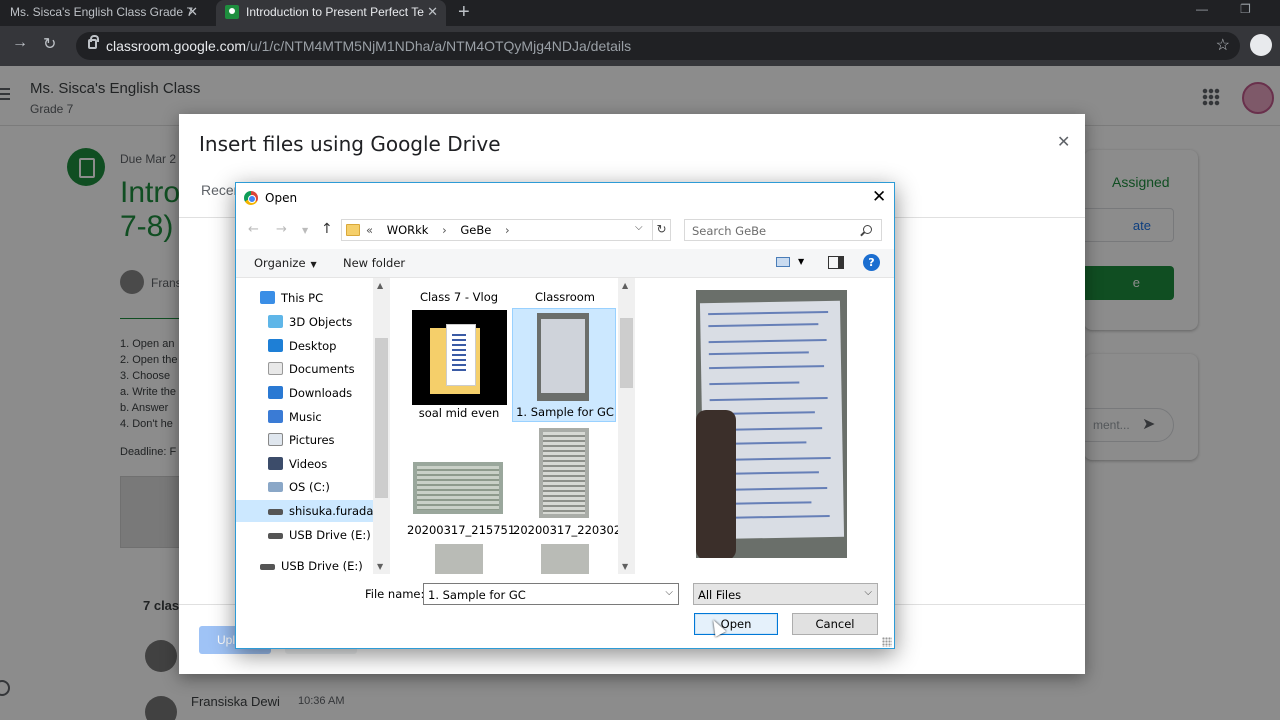  Describe the element at coordinates (438, 230) in the screenshot. I see `breadcrumb: « WORkk › GeBe ›` at that location.